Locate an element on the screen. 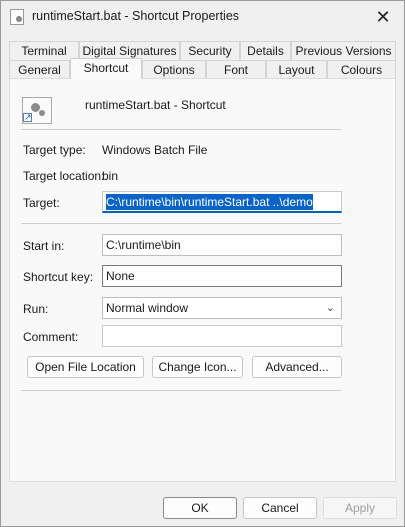 This screenshot has width=405, height=527. target-type-value: Windows Batch File is located at coordinates (155, 150).